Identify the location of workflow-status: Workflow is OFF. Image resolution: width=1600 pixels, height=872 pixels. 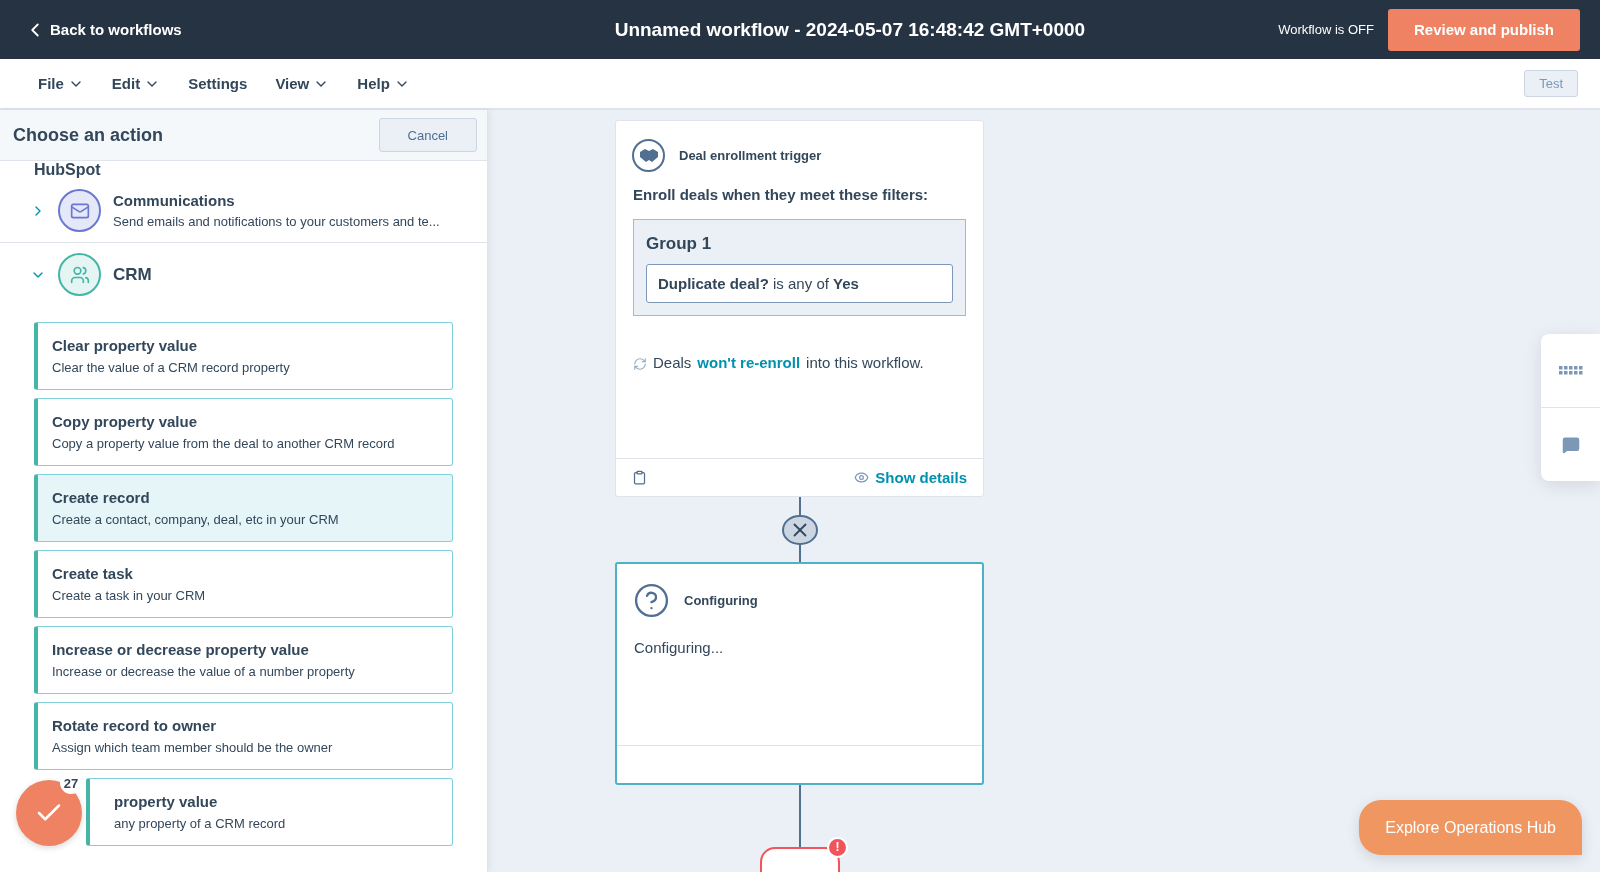
(1326, 29).